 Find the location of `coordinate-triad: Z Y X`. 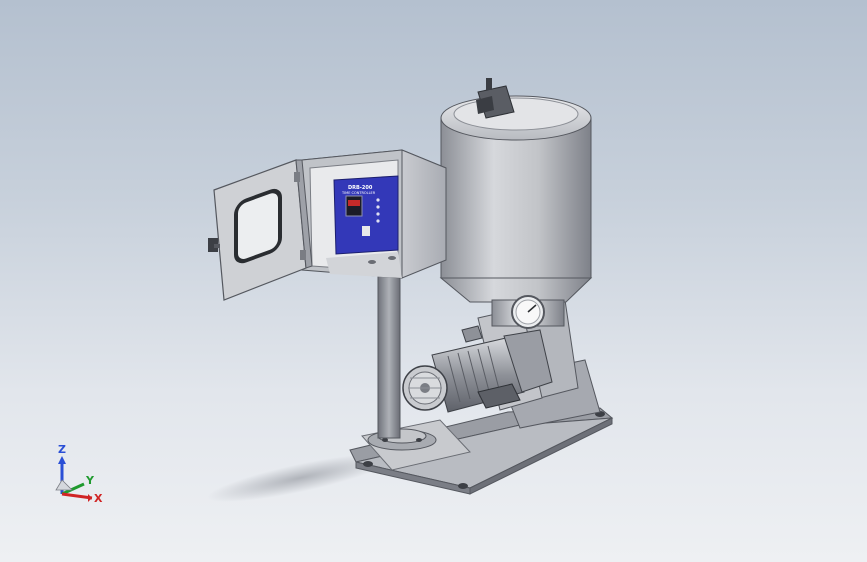

coordinate-triad: Z Y X is located at coordinates (79, 474).